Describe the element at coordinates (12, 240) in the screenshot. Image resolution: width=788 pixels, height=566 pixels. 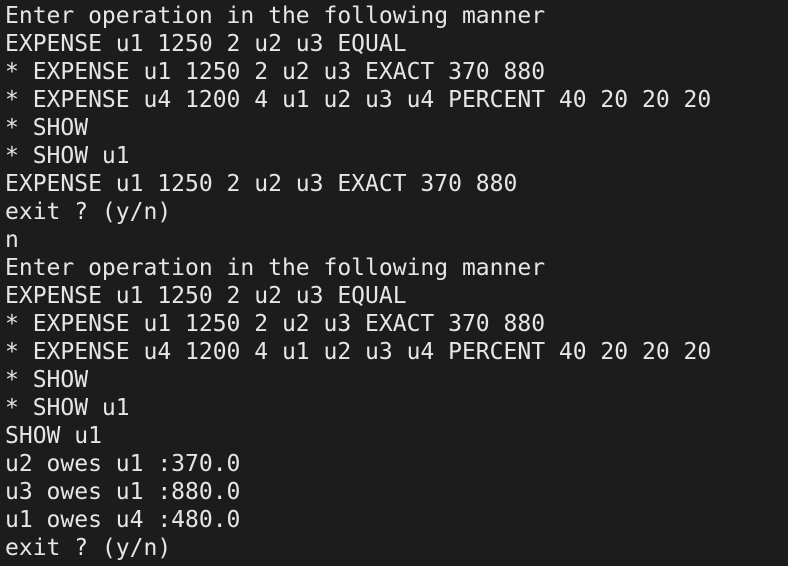
I see `terminal-line-user-input: n` at that location.